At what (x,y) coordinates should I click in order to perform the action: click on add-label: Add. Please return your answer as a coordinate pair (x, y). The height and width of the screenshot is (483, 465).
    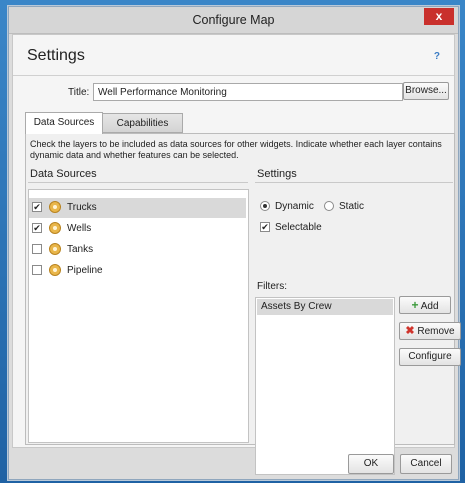
    Looking at the image, I should click on (429, 306).